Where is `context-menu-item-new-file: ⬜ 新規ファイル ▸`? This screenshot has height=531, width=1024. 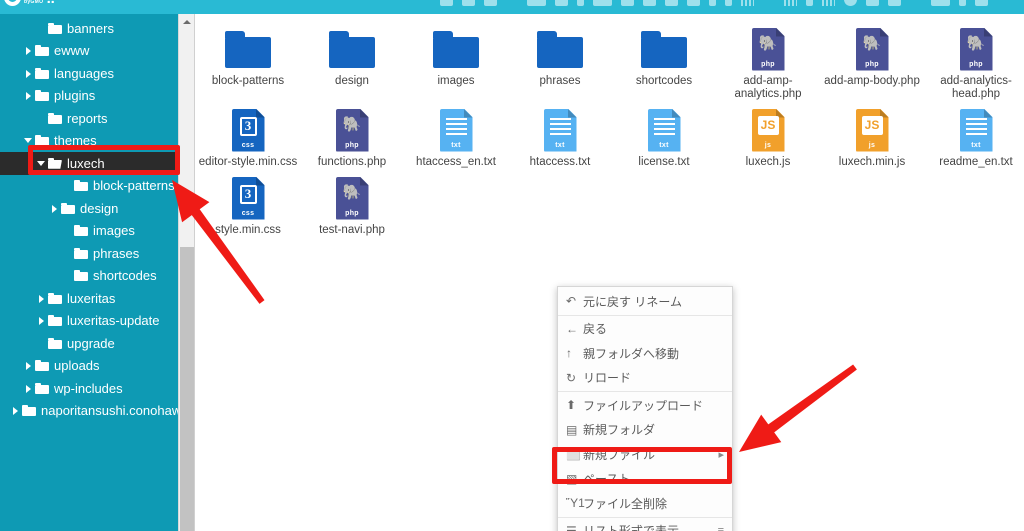
context-menu-item-new-file: ⬜ 新規ファイル ▸ is located at coordinates (645, 454).